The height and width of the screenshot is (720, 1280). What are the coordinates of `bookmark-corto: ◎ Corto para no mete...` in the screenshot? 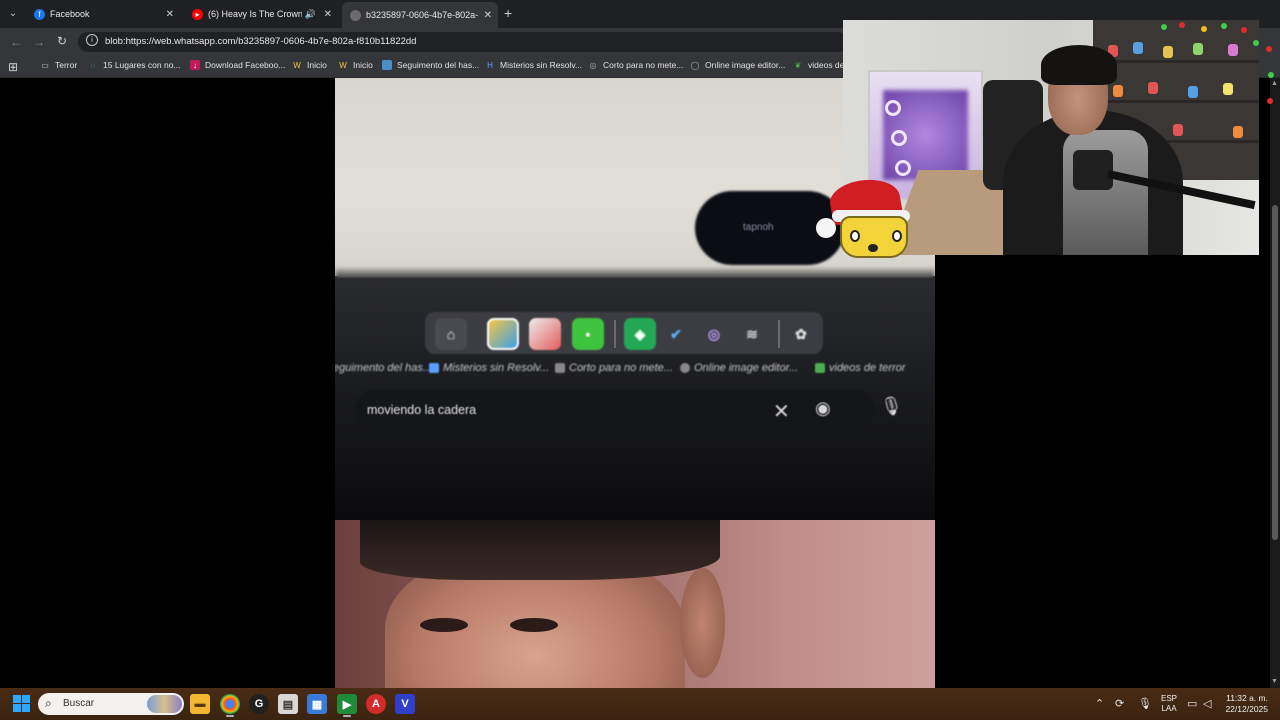 It's located at (636, 65).